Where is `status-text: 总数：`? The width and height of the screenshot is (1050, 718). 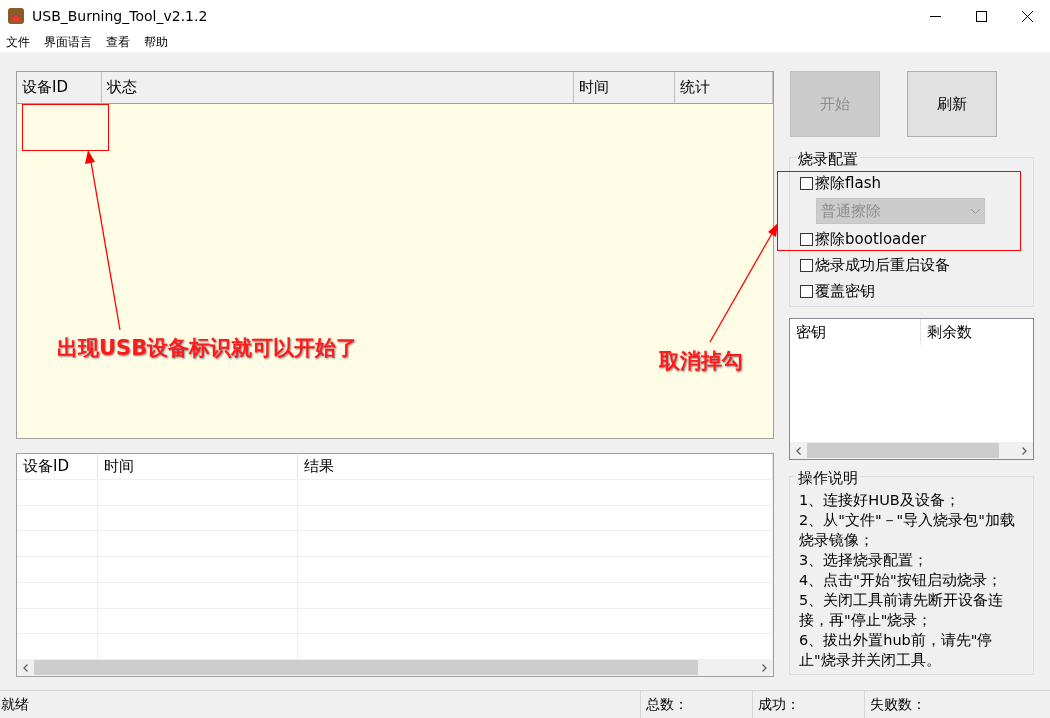
status-text: 总数： is located at coordinates (696, 704).